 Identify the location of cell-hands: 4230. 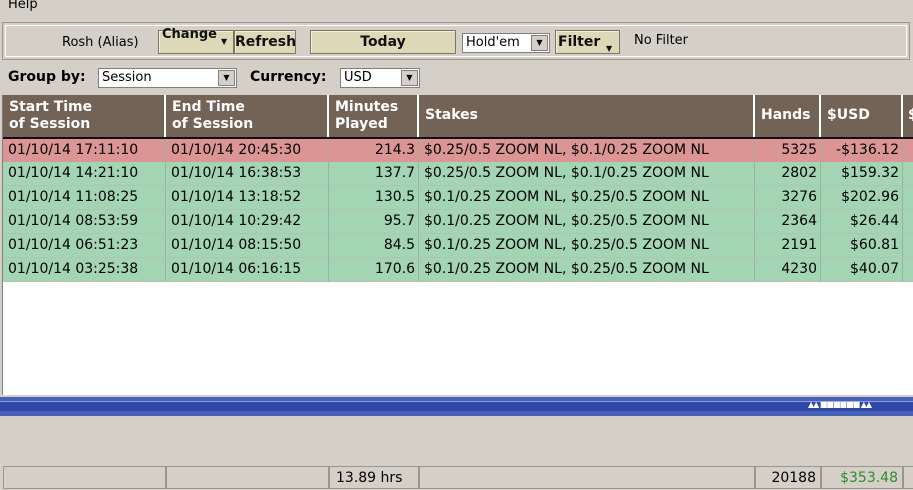
(788, 270).